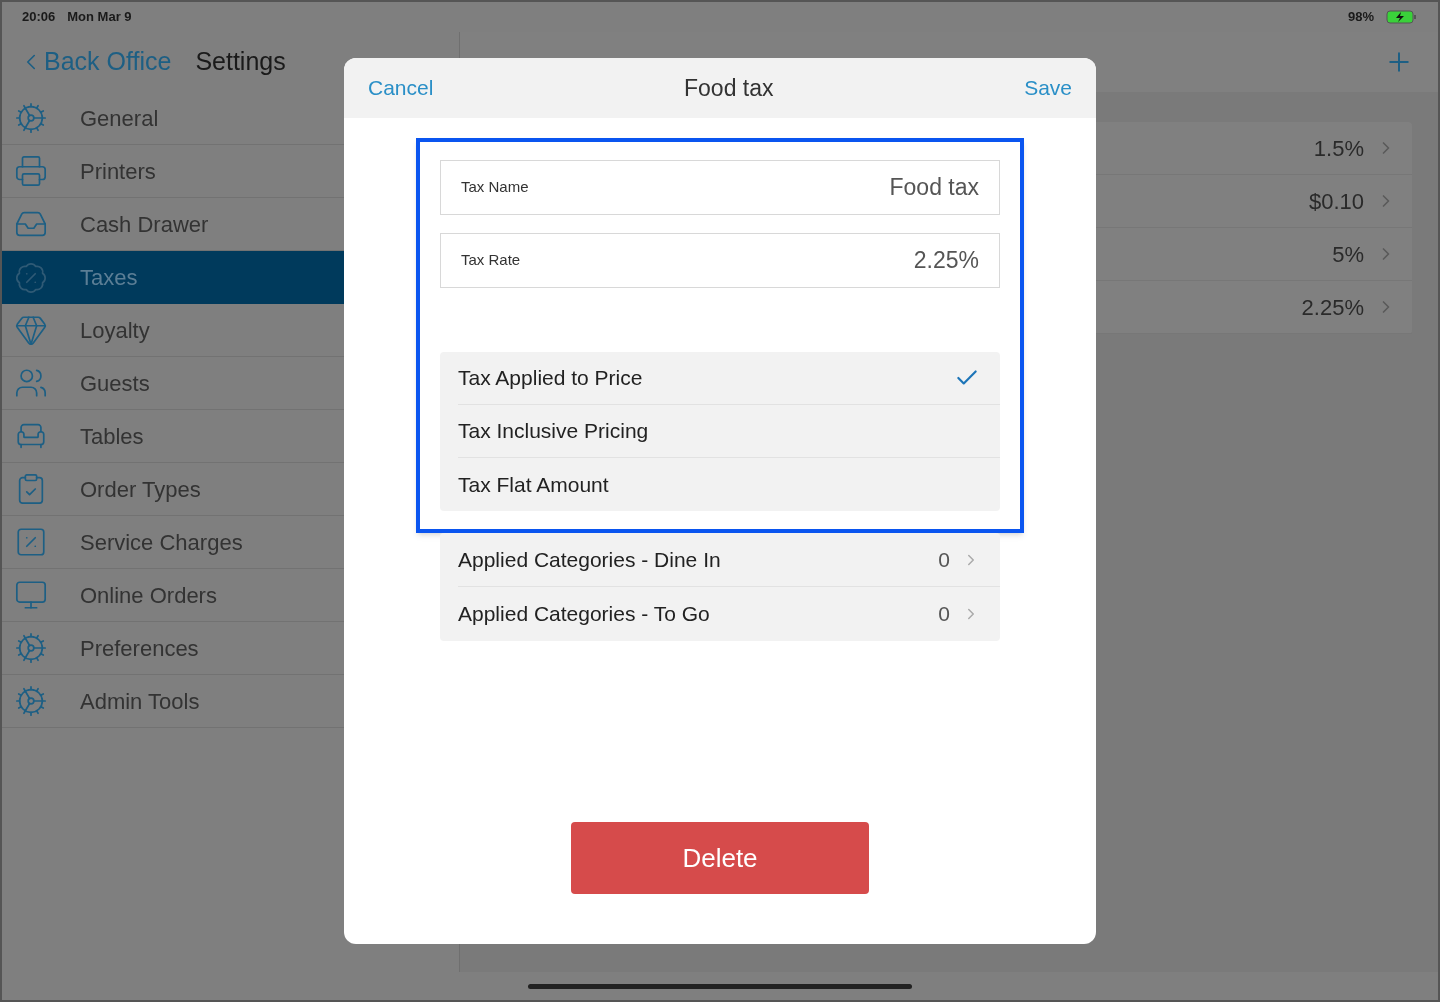  Describe the element at coordinates (729, 431) in the screenshot. I see `option-row: Tax Inclusive Pricing` at that location.